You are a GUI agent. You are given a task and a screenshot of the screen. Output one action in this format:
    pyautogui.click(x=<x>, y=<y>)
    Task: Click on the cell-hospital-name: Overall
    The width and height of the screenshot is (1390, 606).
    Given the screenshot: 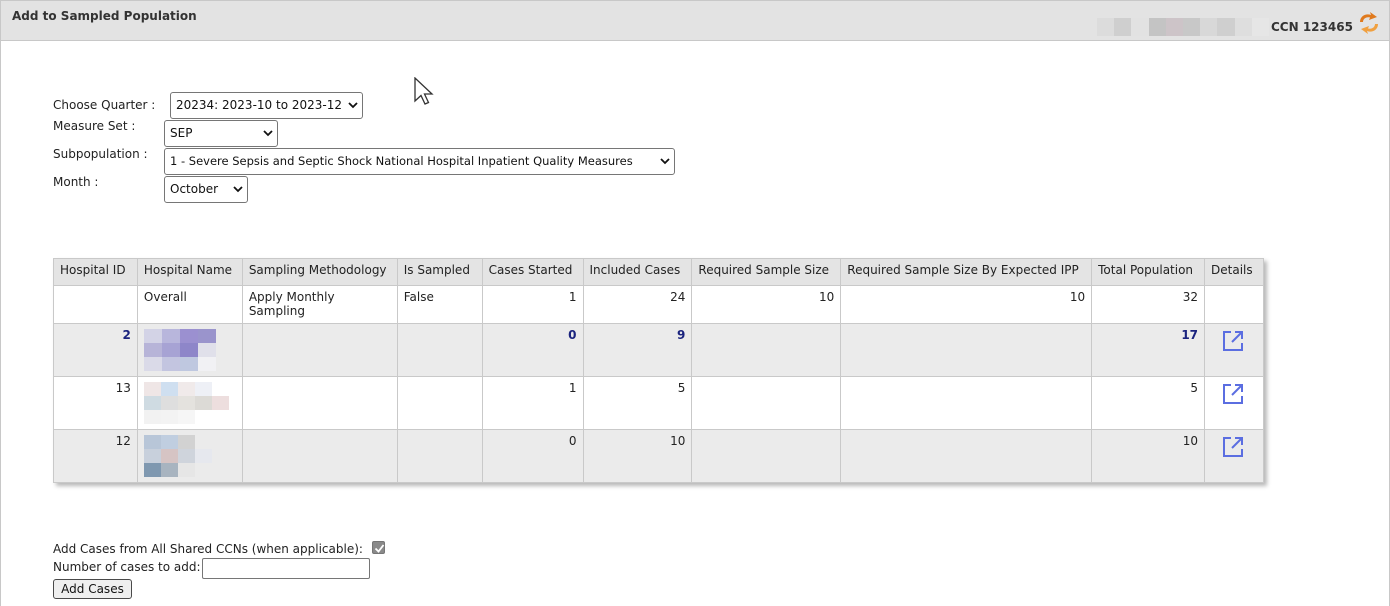 What is the action you would take?
    pyautogui.click(x=189, y=304)
    